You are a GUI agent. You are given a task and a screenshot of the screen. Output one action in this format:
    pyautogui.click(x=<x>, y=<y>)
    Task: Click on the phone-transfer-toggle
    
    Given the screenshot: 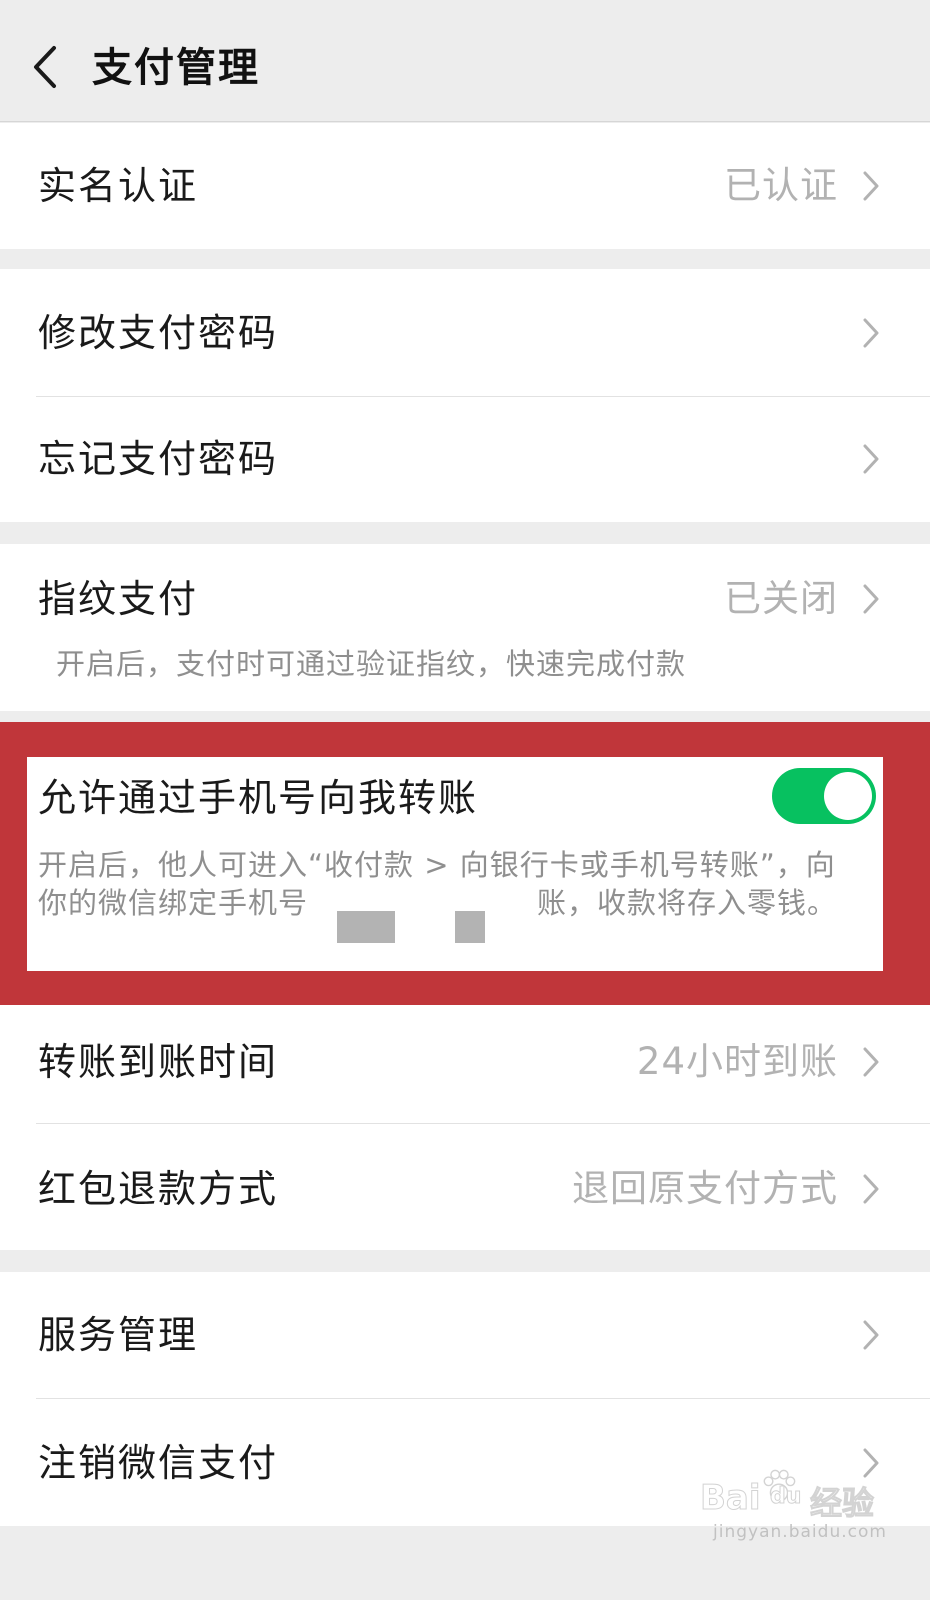 What is the action you would take?
    pyautogui.click(x=824, y=796)
    